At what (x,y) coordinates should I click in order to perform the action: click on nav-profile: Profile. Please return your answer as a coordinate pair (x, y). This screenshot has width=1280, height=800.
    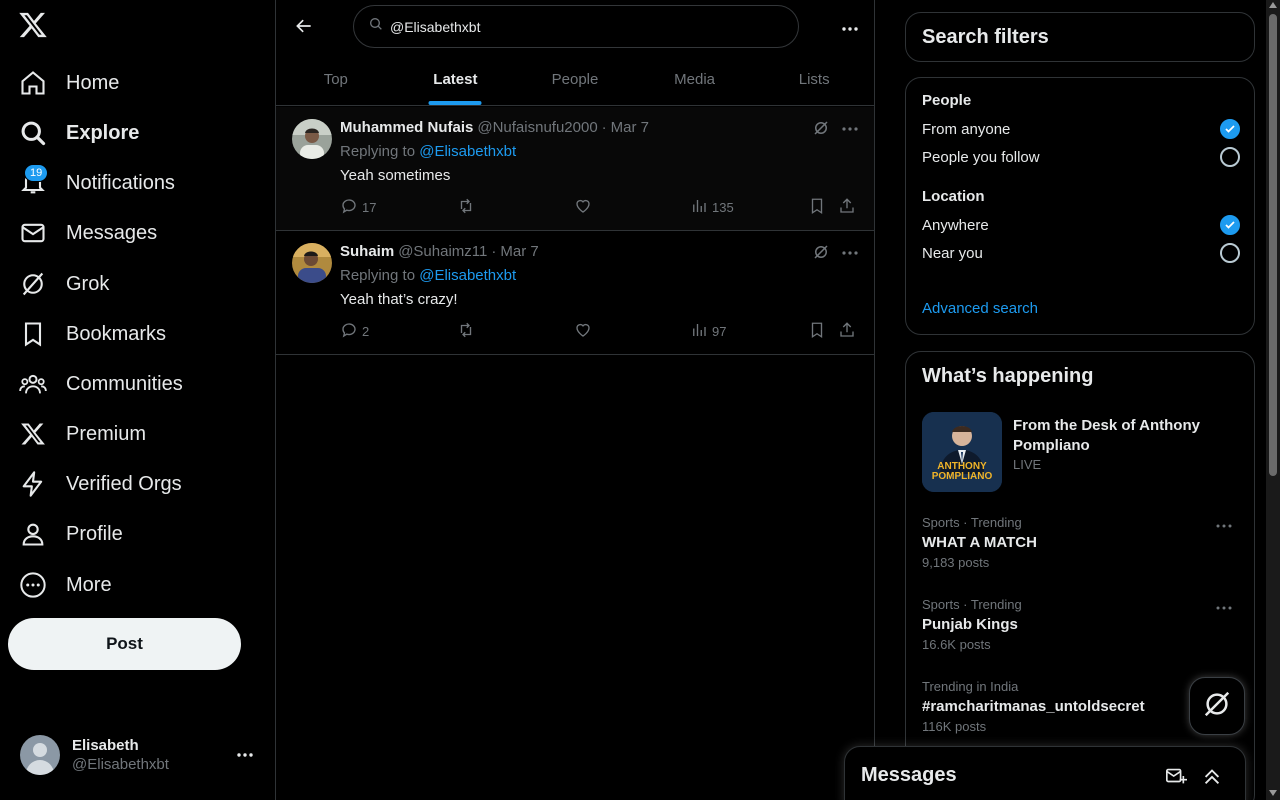
    Looking at the image, I should click on (70, 534).